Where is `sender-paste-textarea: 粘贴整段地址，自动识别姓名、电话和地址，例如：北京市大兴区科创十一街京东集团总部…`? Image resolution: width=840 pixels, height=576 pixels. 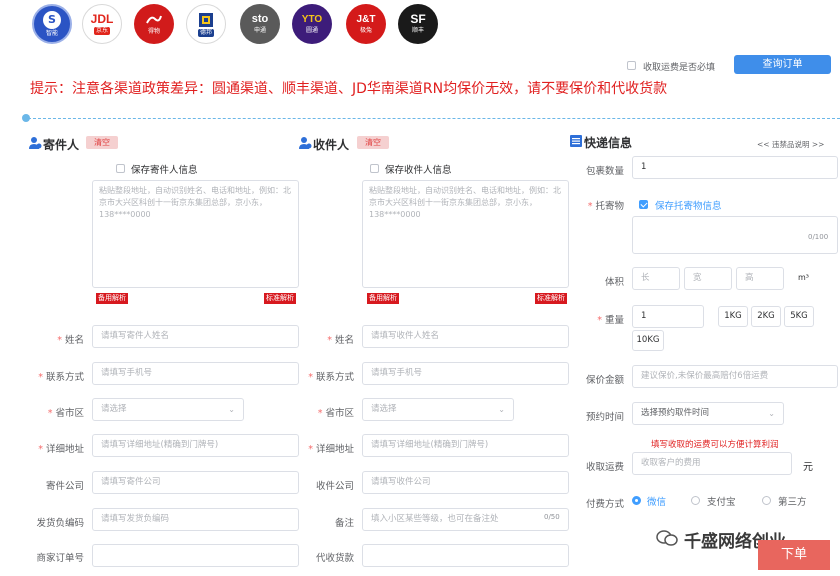 sender-paste-textarea: 粘贴整段地址，自动识别姓名、电话和地址，例如：北京市大兴区科创十一街京东集团总部… is located at coordinates (195, 234).